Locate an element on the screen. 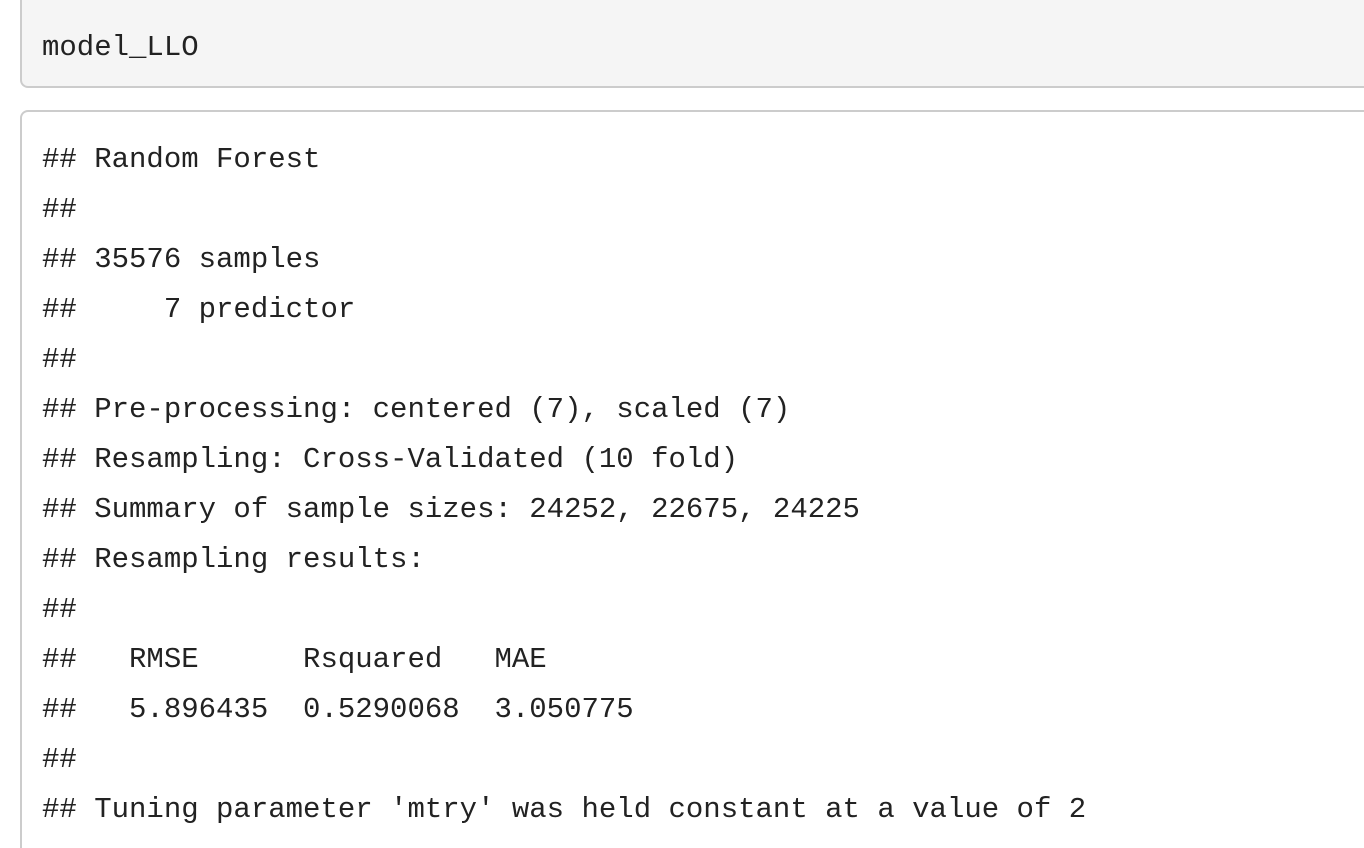  code-input-text: model_LLO is located at coordinates (120, 47).